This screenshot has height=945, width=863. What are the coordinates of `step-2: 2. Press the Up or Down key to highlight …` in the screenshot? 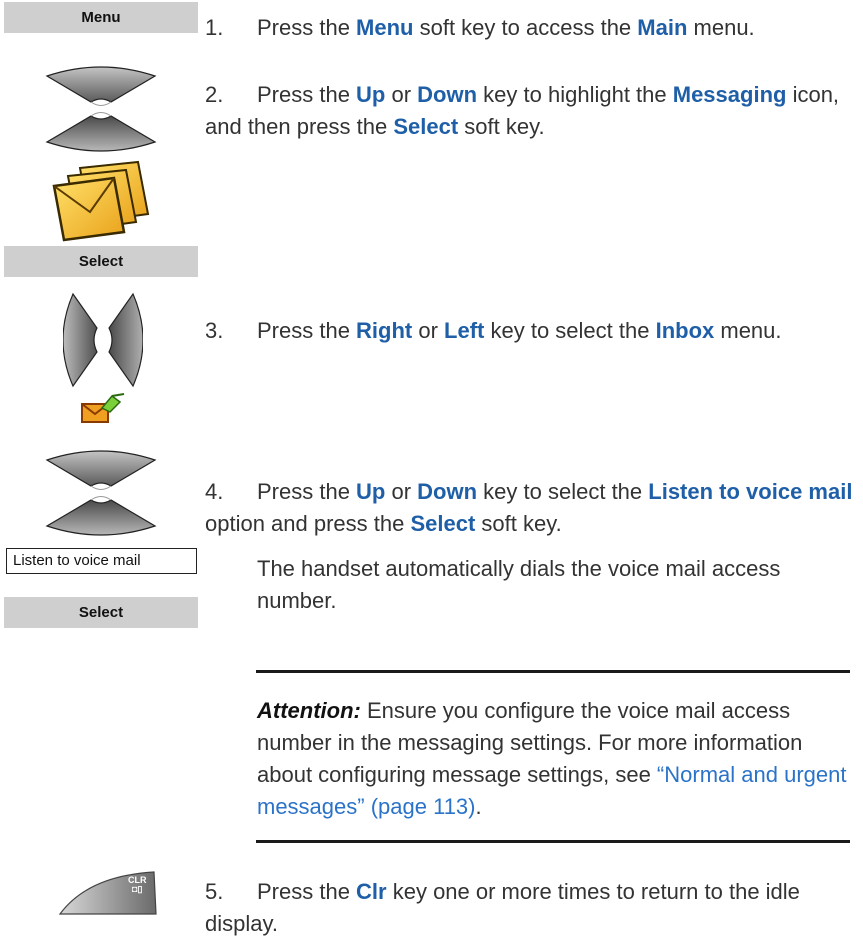 It's located at (530, 111).